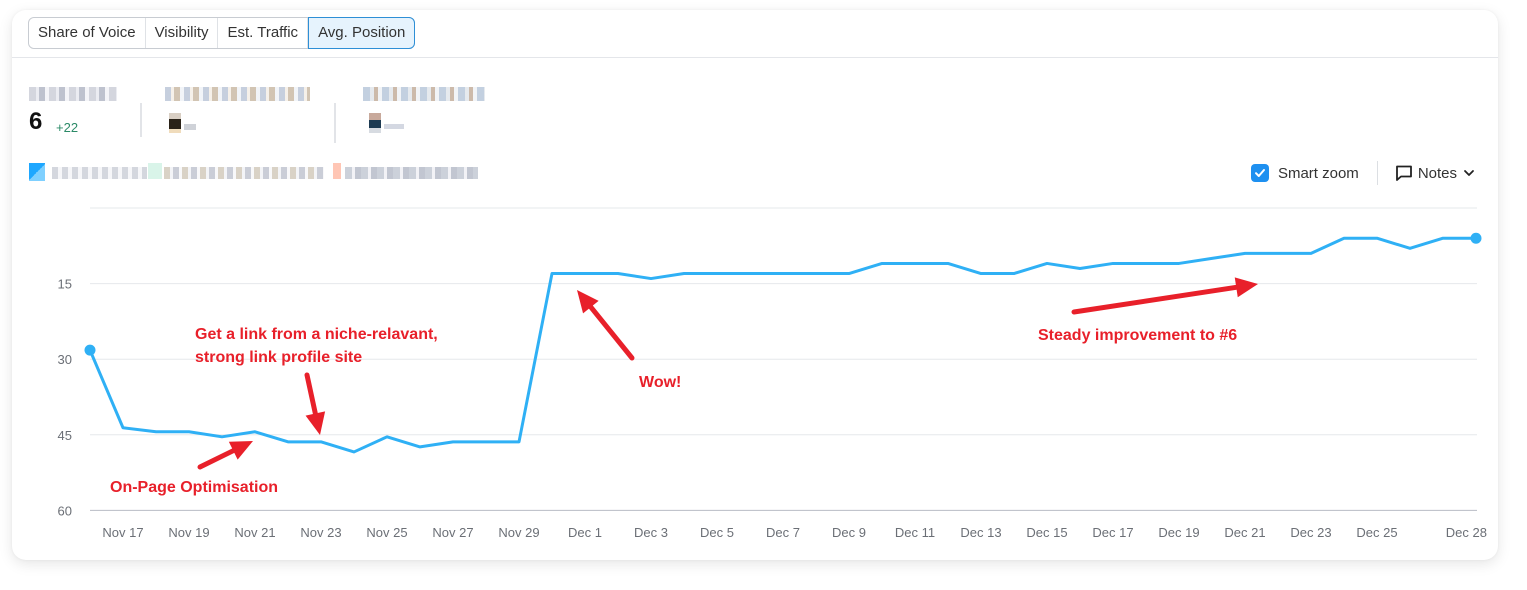  What do you see at coordinates (1244, 532) in the screenshot?
I see `x-tick-label: Dec 21` at bounding box center [1244, 532].